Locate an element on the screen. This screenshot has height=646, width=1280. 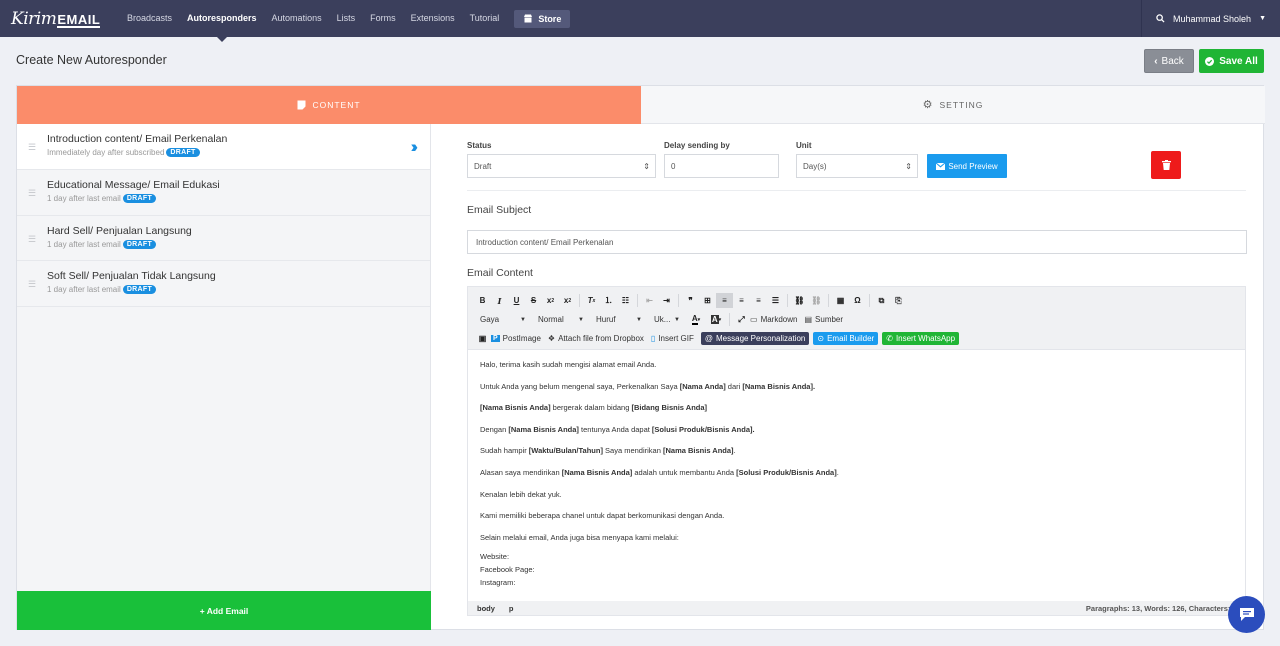
outdent-icon: ⇤ is located at coordinates (649, 300).